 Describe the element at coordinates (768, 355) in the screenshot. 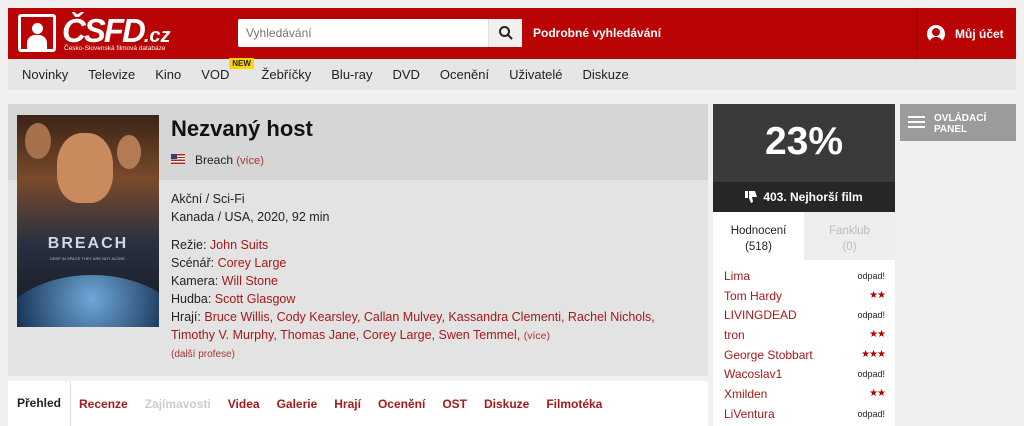

I see `user-link: George Stobbart` at that location.